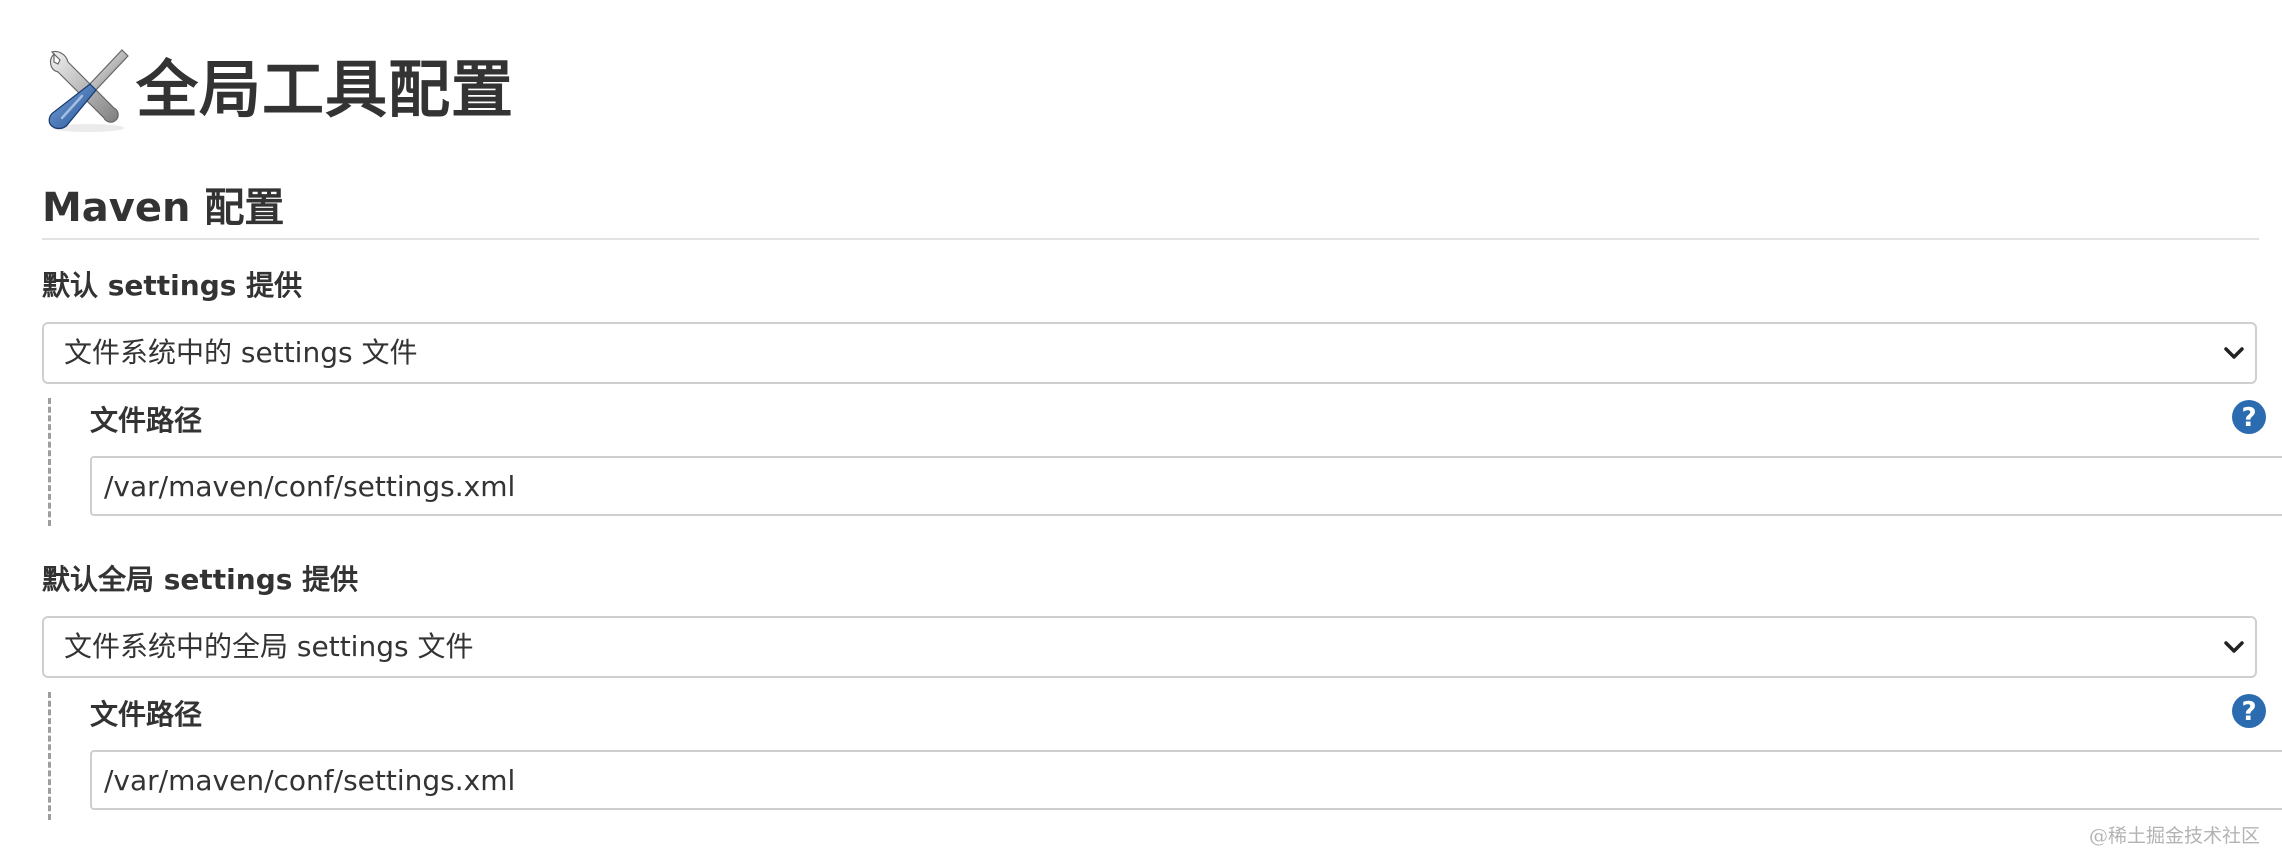  I want to click on page-title: 全局工具配置, so click(325, 89).